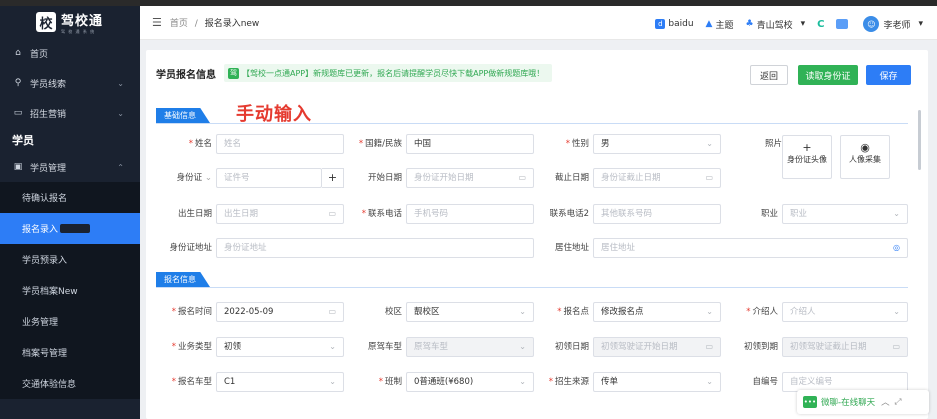  I want to click on photo-label: 照片, so click(773, 144).